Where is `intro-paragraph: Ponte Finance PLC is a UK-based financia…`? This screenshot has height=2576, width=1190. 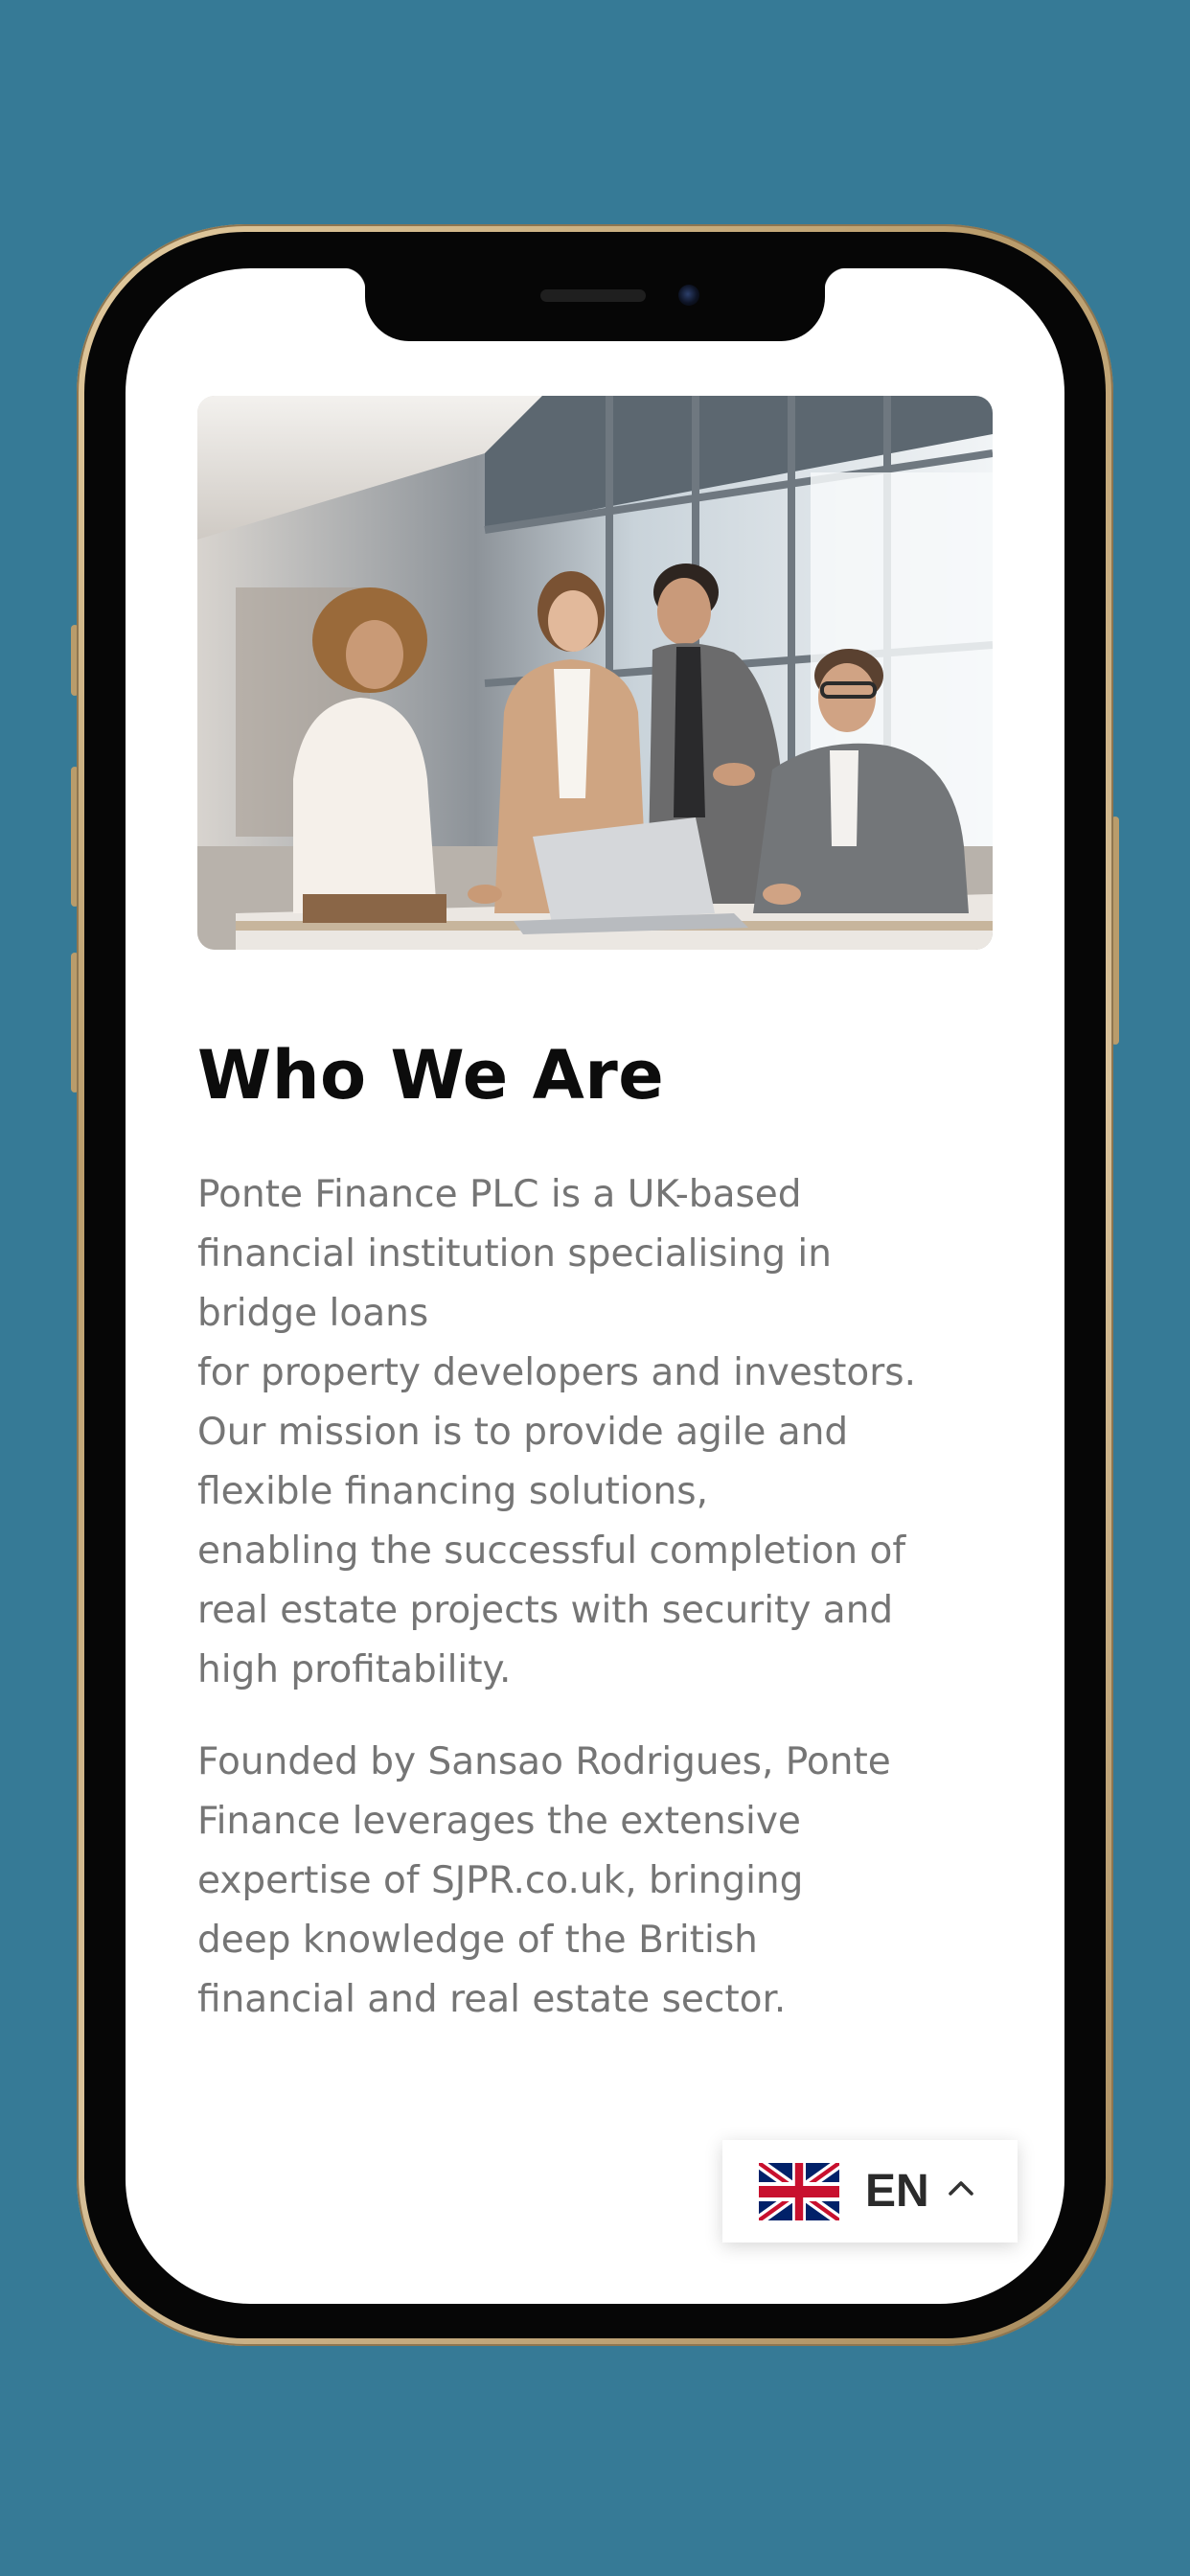 intro-paragraph: Ponte Finance PLC is a UK-based financia… is located at coordinates (557, 1432).